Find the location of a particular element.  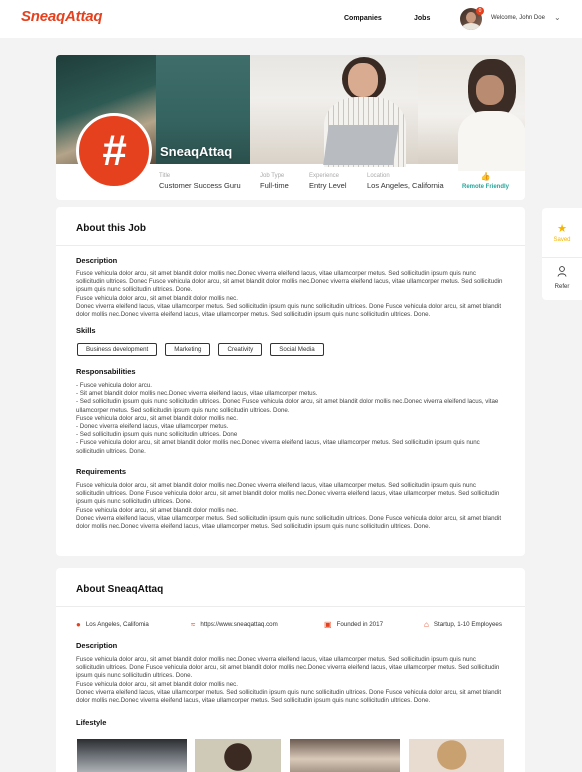

skills-heading: Skills is located at coordinates (86, 330).